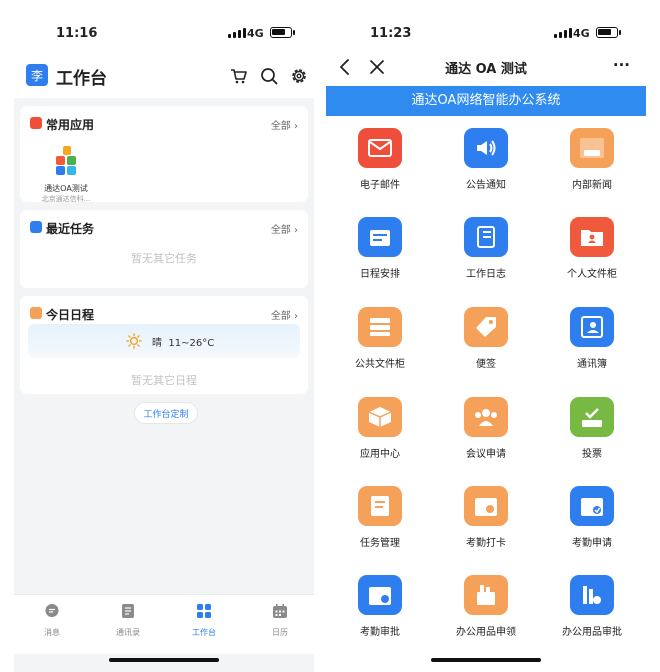 The height and width of the screenshot is (672, 660). I want to click on app-tile-box: 应用中心, so click(380, 428).